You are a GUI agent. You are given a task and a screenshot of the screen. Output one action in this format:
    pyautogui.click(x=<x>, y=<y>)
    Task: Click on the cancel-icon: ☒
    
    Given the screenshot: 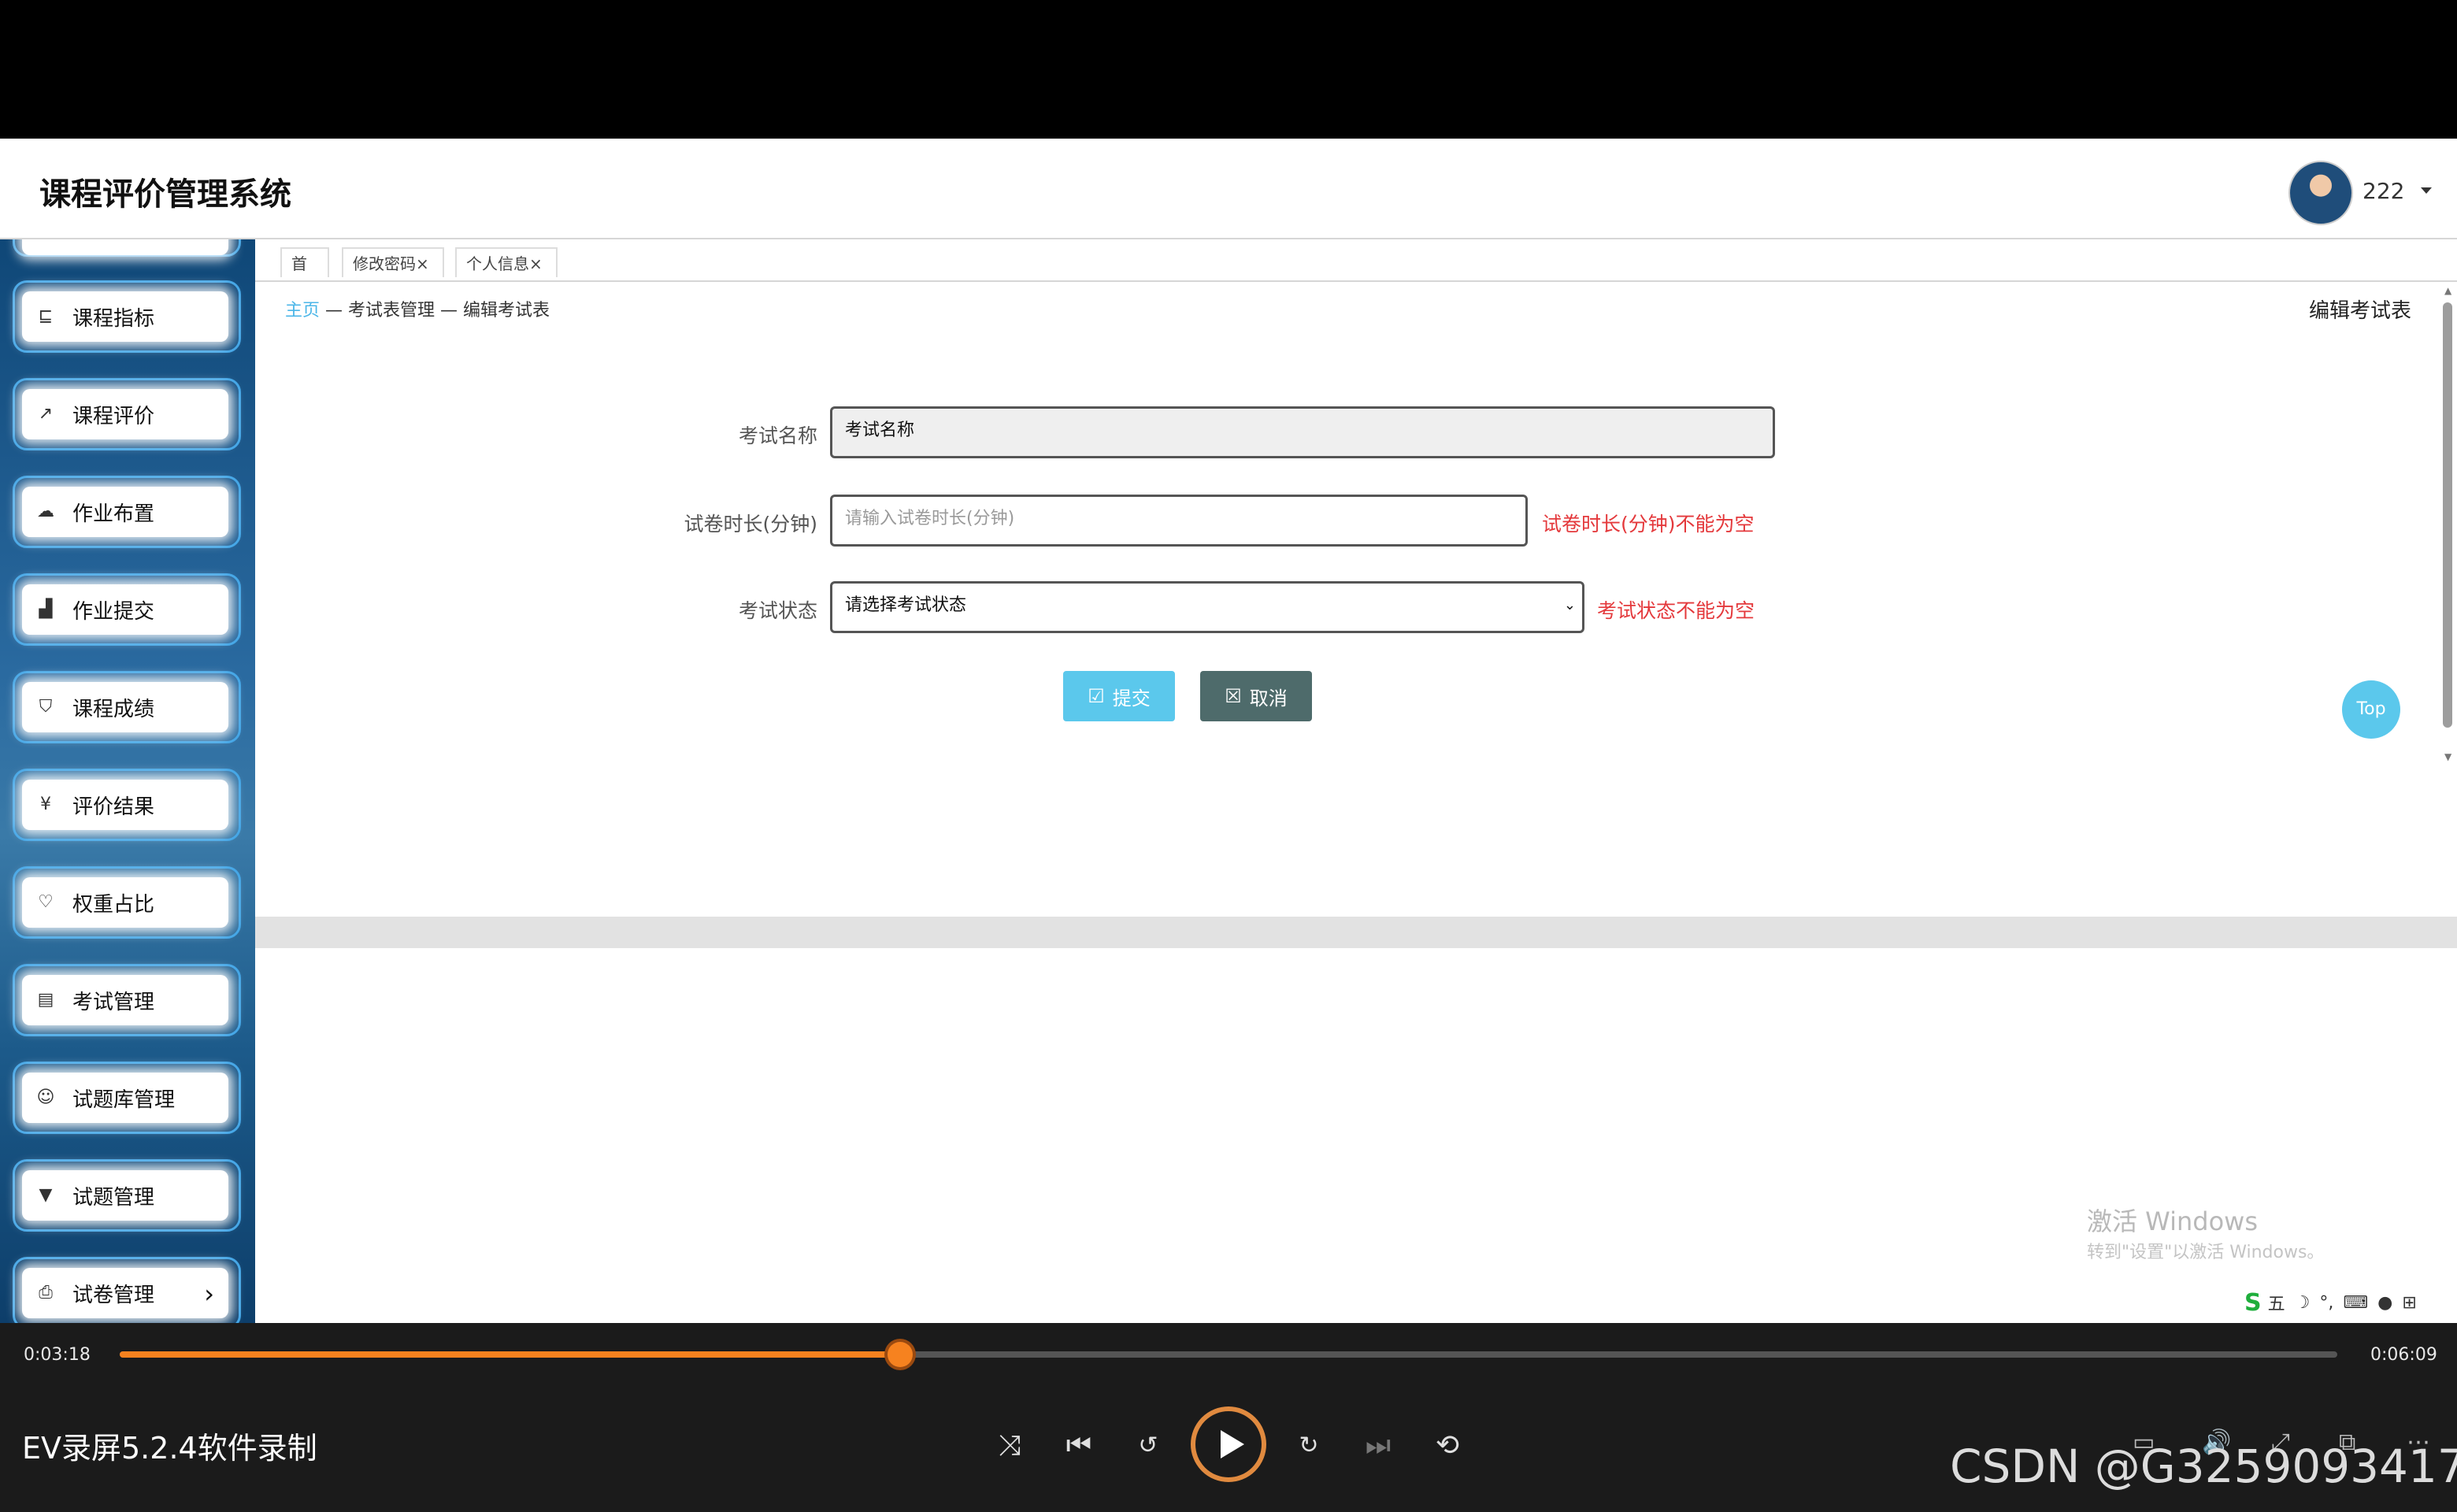 What is the action you would take?
    pyautogui.click(x=1233, y=696)
    